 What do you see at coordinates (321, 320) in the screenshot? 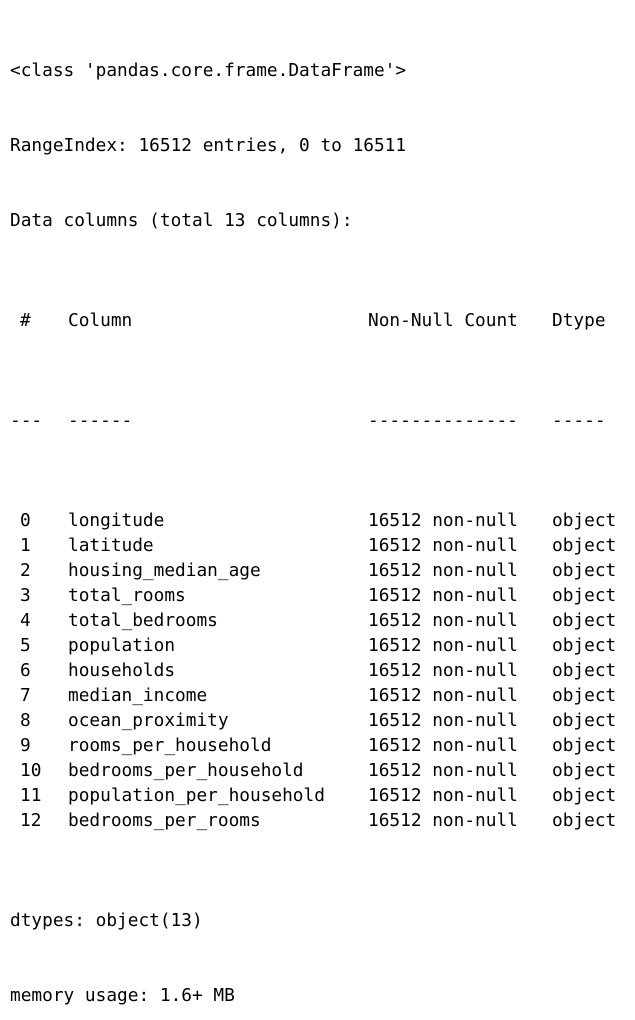
I see `table-header-row: # Column Non-Null Count Dtype` at bounding box center [321, 320].